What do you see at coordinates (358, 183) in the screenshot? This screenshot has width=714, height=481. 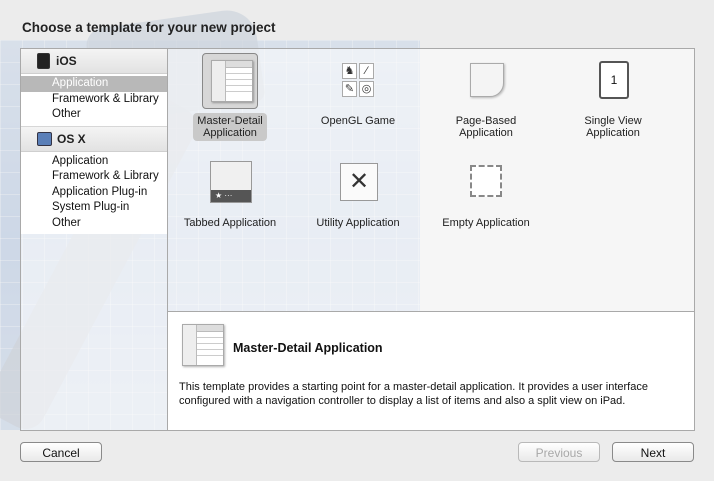 I see `utility-icon: ✕` at bounding box center [358, 183].